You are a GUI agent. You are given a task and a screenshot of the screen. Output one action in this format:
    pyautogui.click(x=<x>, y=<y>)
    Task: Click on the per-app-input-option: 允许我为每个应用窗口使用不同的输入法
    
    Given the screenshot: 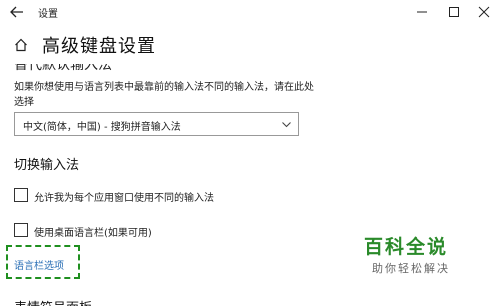 What is the action you would take?
    pyautogui.click(x=174, y=196)
    